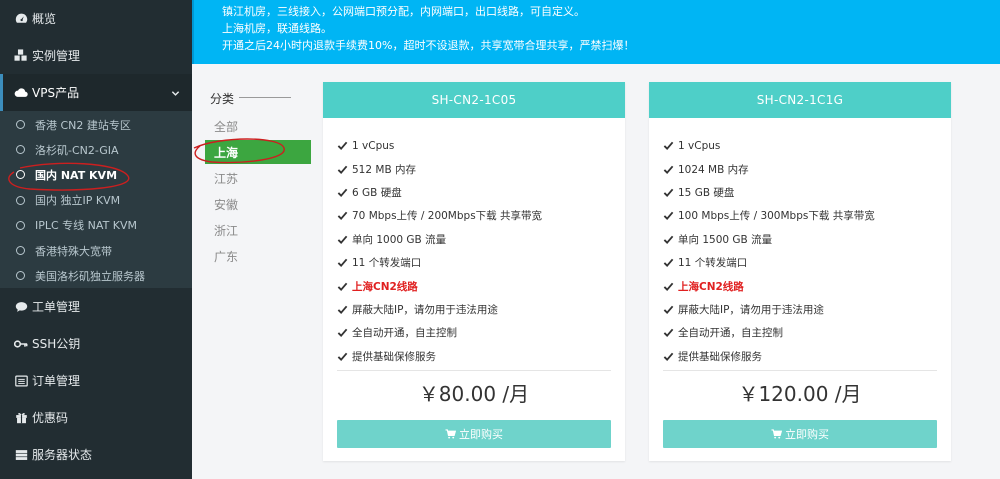 This screenshot has width=1000, height=479. What do you see at coordinates (258, 204) in the screenshot?
I see `category-anhui: 安徽` at bounding box center [258, 204].